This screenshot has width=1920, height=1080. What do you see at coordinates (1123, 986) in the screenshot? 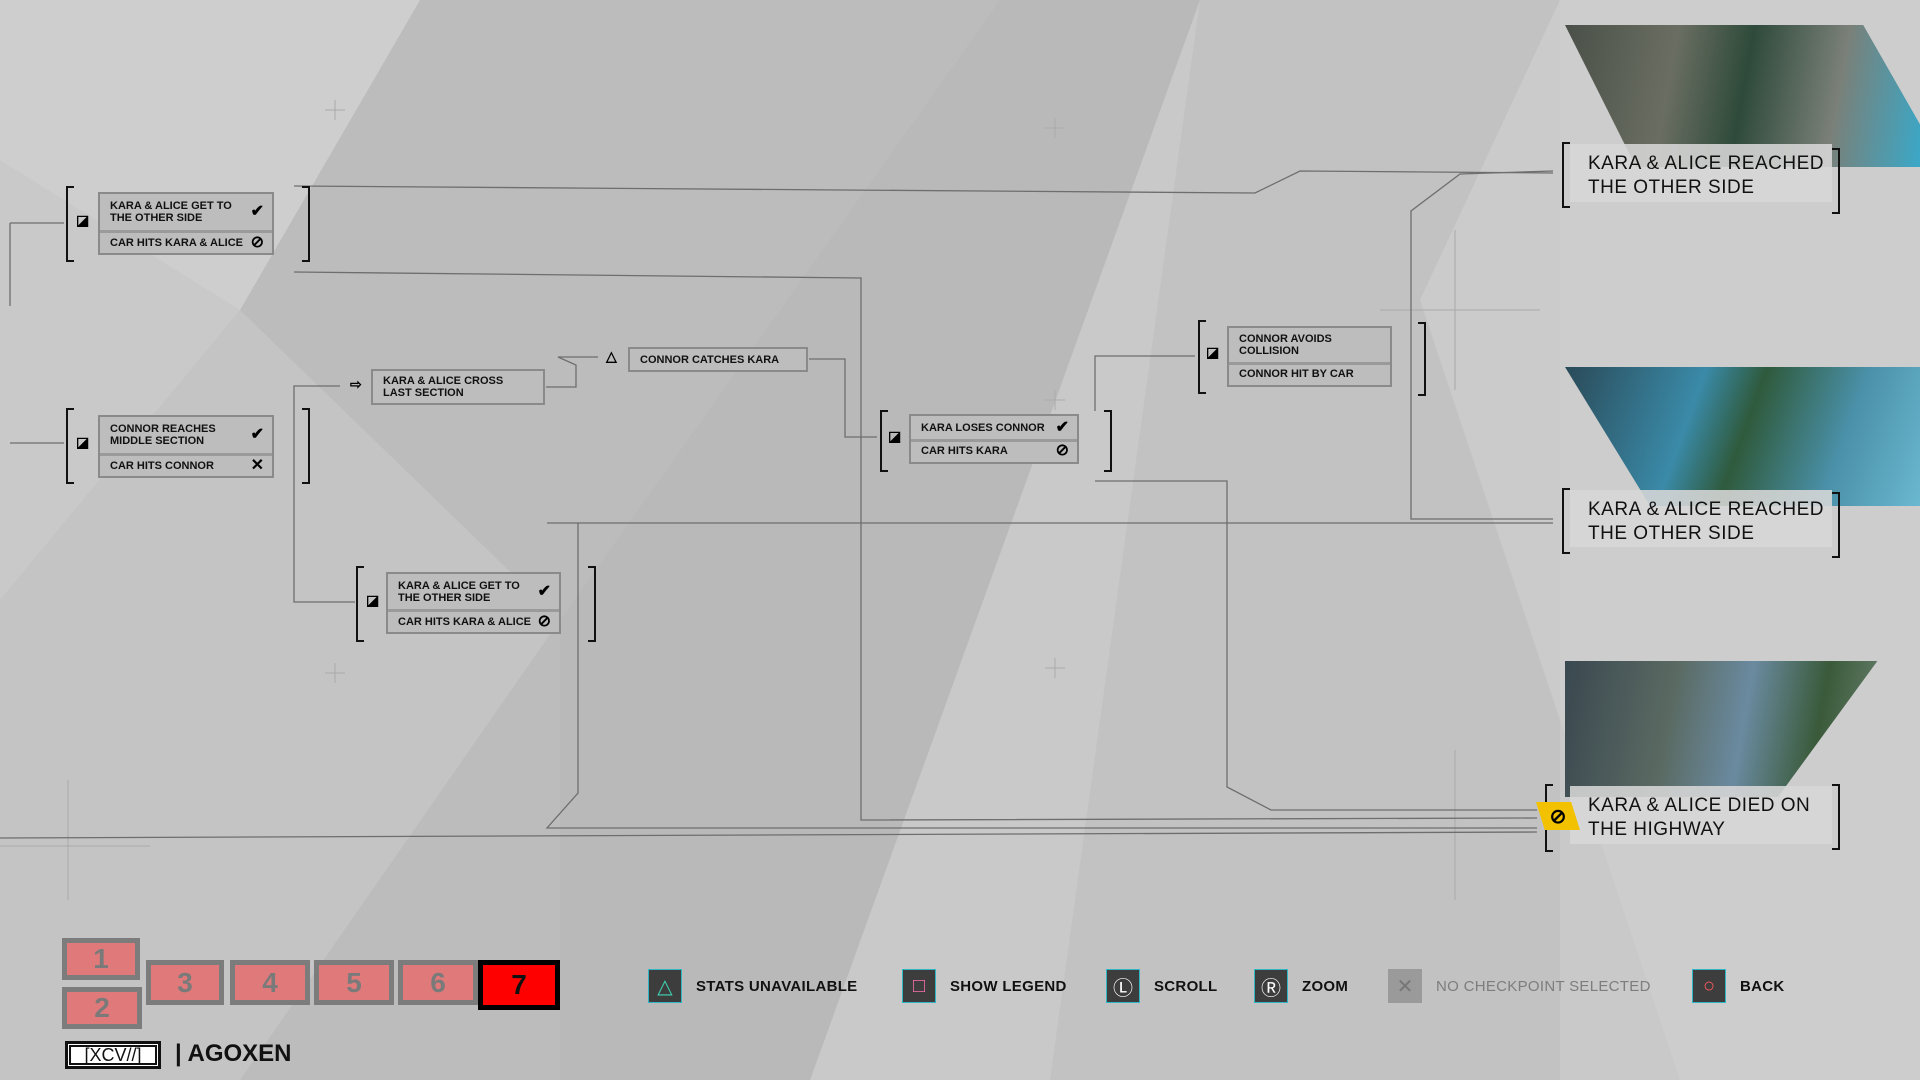
I see `left-stick-icon: Ⓛ` at bounding box center [1123, 986].